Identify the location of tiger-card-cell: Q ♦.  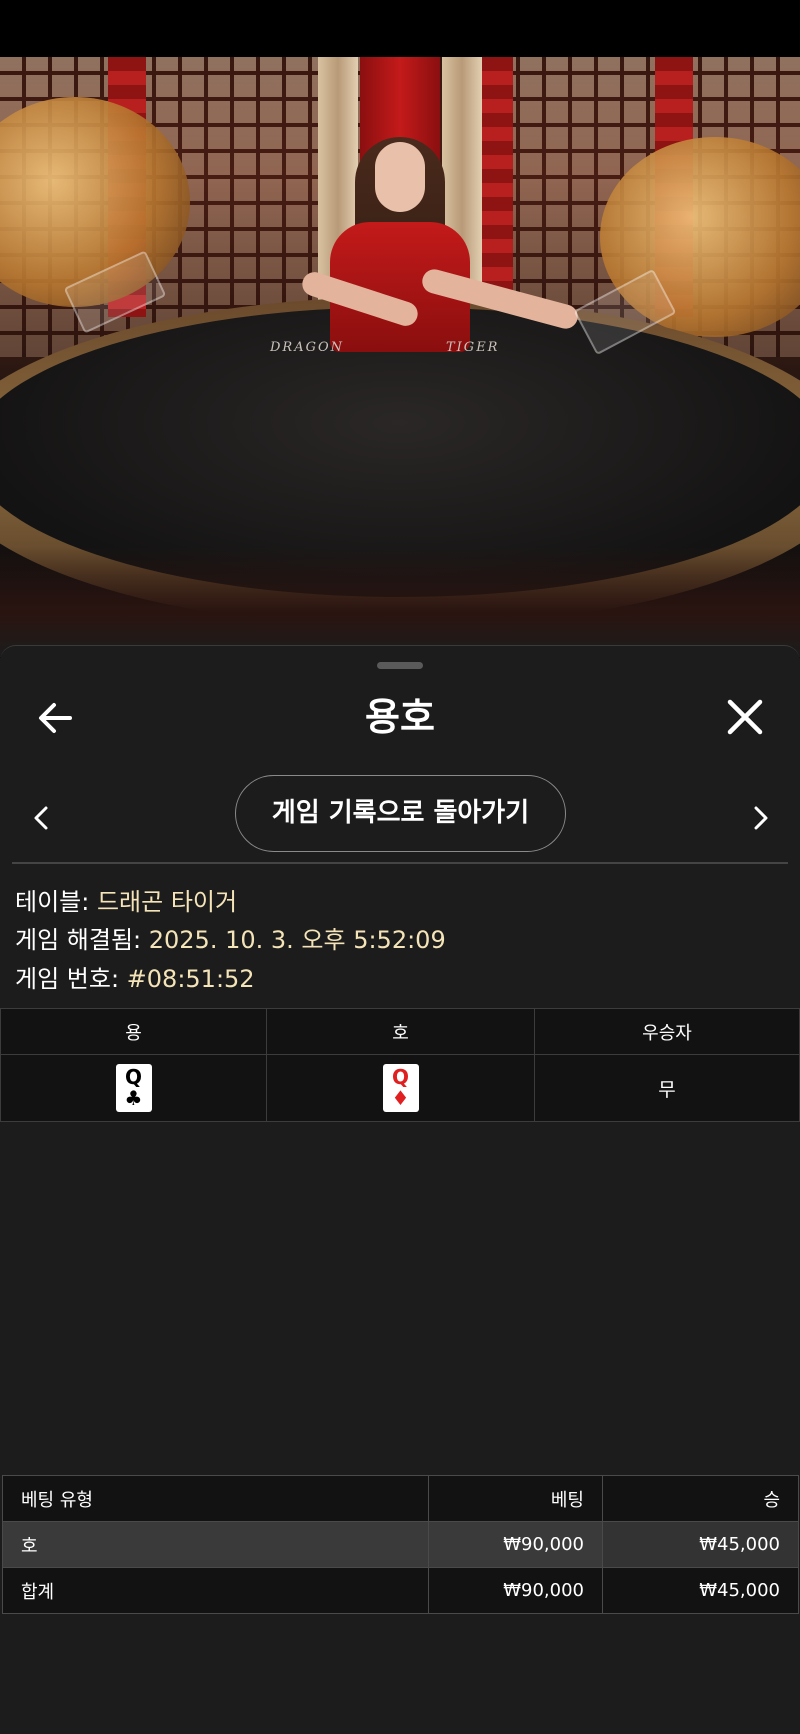
(400, 1088).